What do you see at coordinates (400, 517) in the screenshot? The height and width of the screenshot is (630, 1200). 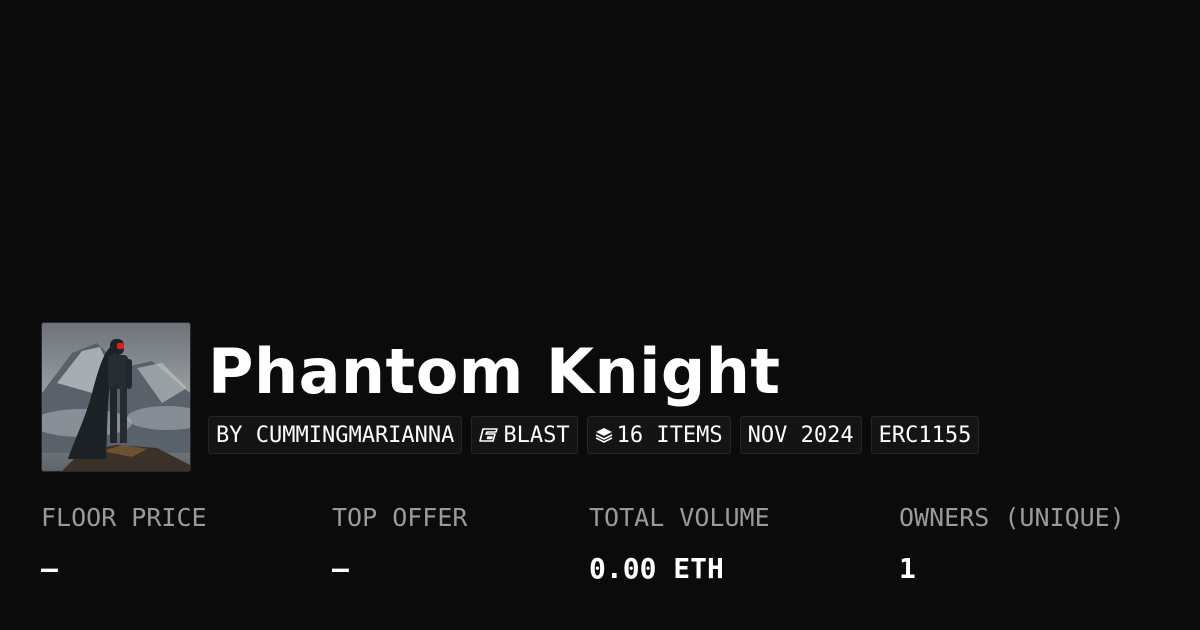 I see `top-offer-label: TOP OFFER` at bounding box center [400, 517].